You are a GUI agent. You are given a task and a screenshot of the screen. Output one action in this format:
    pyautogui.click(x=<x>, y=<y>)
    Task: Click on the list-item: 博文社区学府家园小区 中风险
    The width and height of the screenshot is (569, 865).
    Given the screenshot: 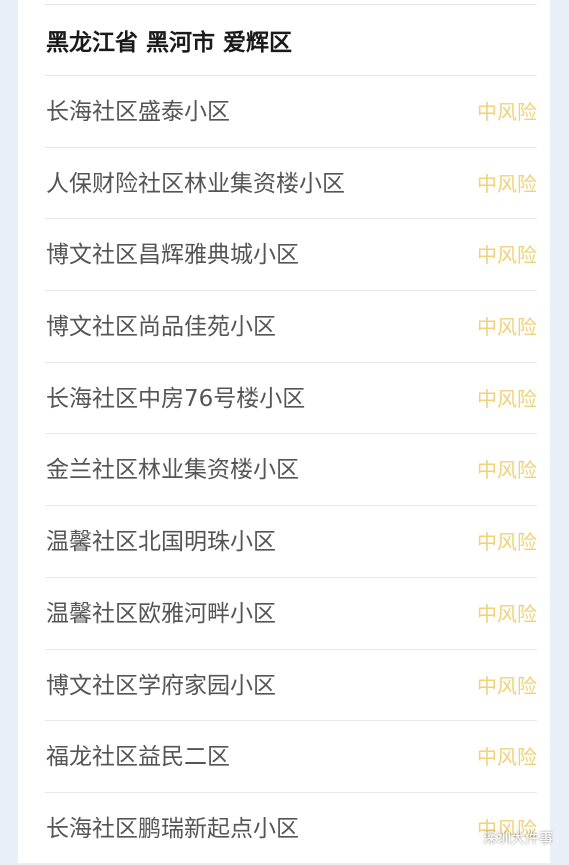 What is the action you would take?
    pyautogui.click(x=291, y=684)
    